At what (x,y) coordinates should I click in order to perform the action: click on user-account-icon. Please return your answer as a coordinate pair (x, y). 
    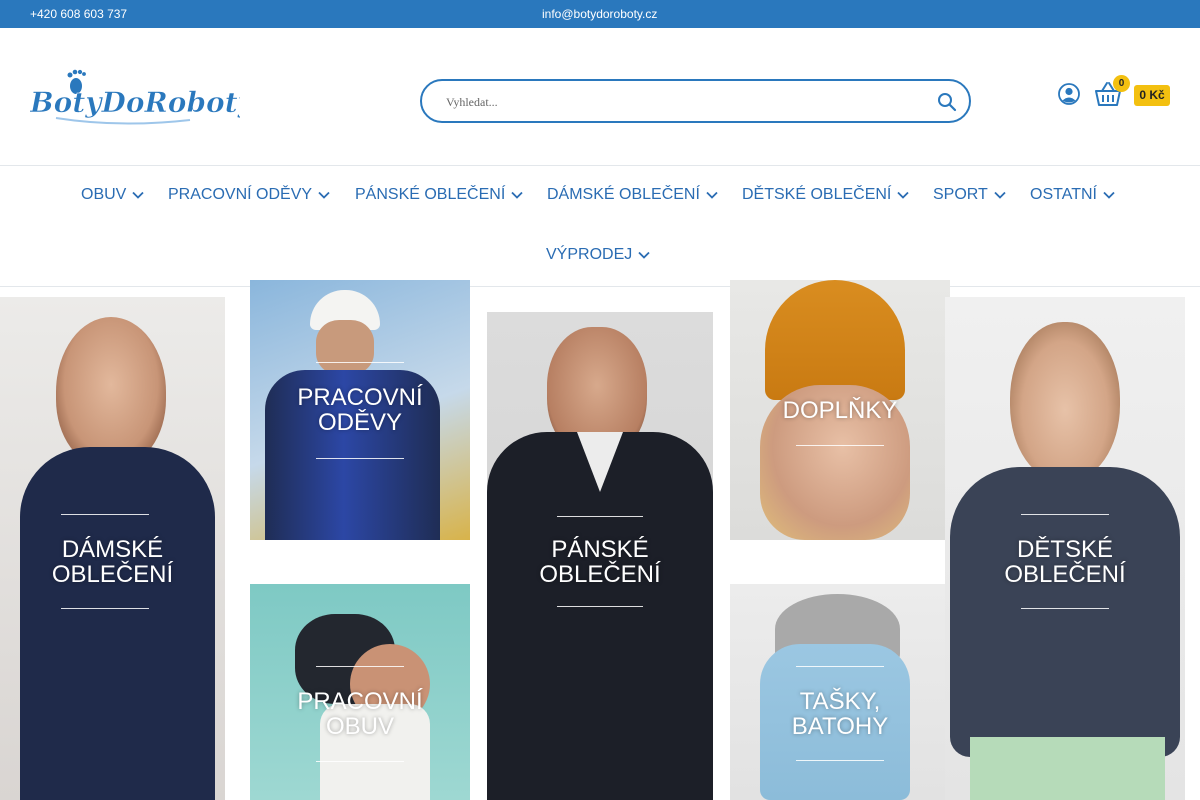
    Looking at the image, I should click on (1069, 94).